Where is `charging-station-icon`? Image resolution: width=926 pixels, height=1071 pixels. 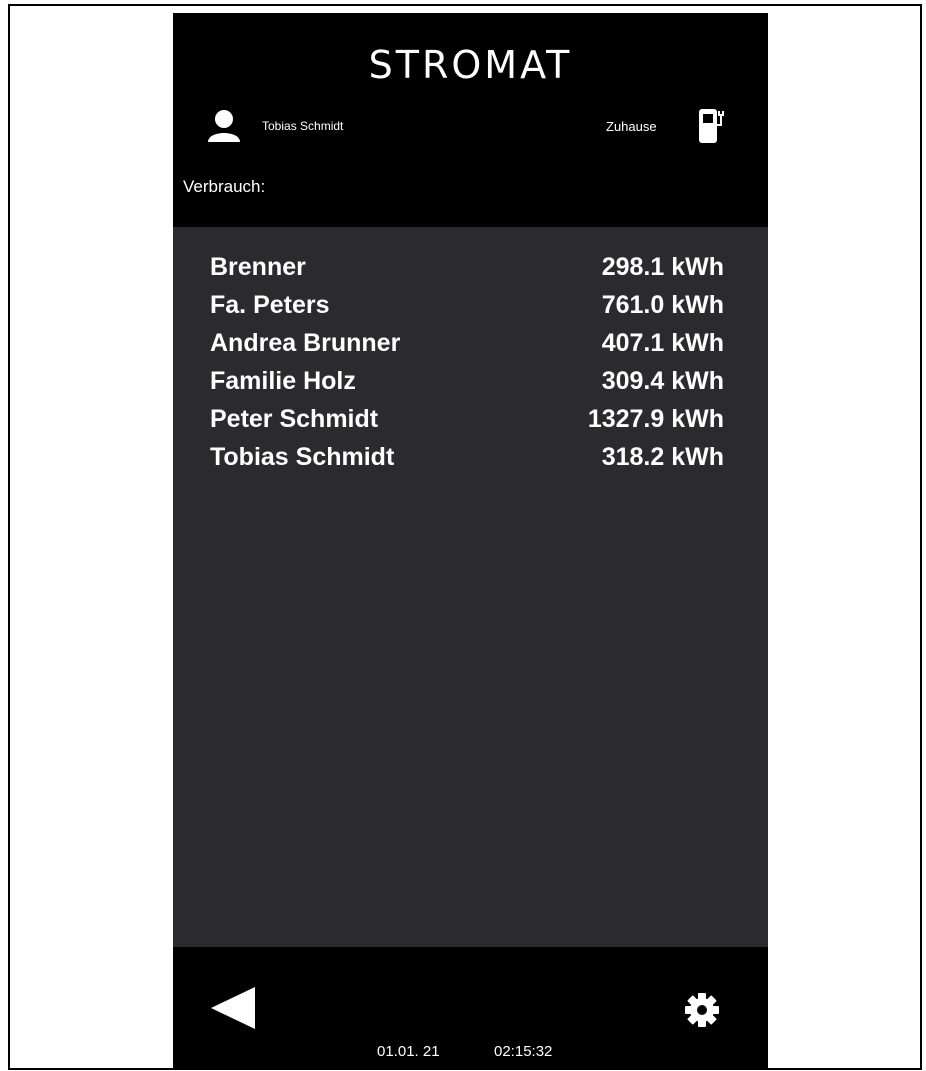 charging-station-icon is located at coordinates (712, 124).